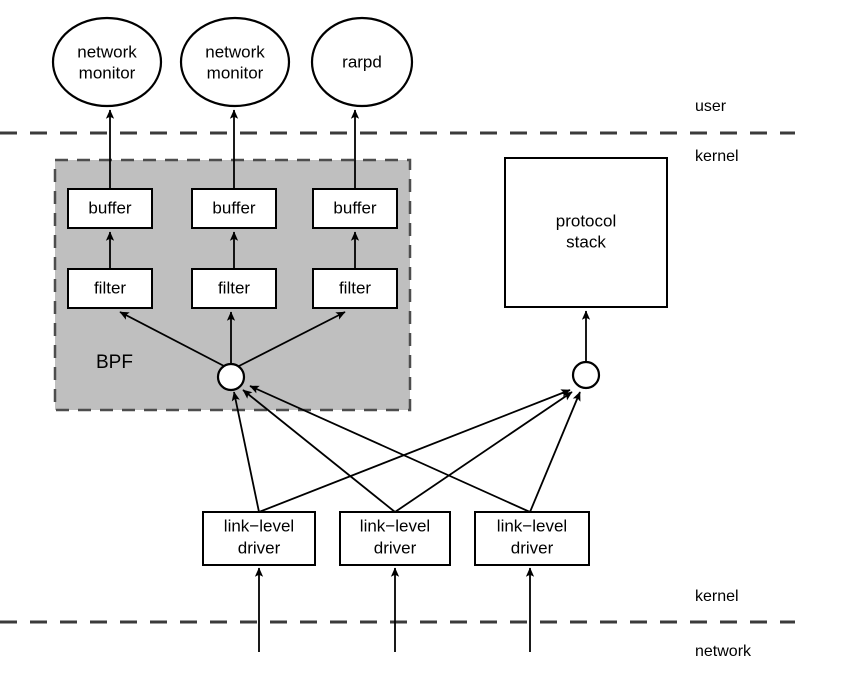 The image size is (842, 692). I want to click on flow-driver3-to-protocol-tap, so click(555, 452).